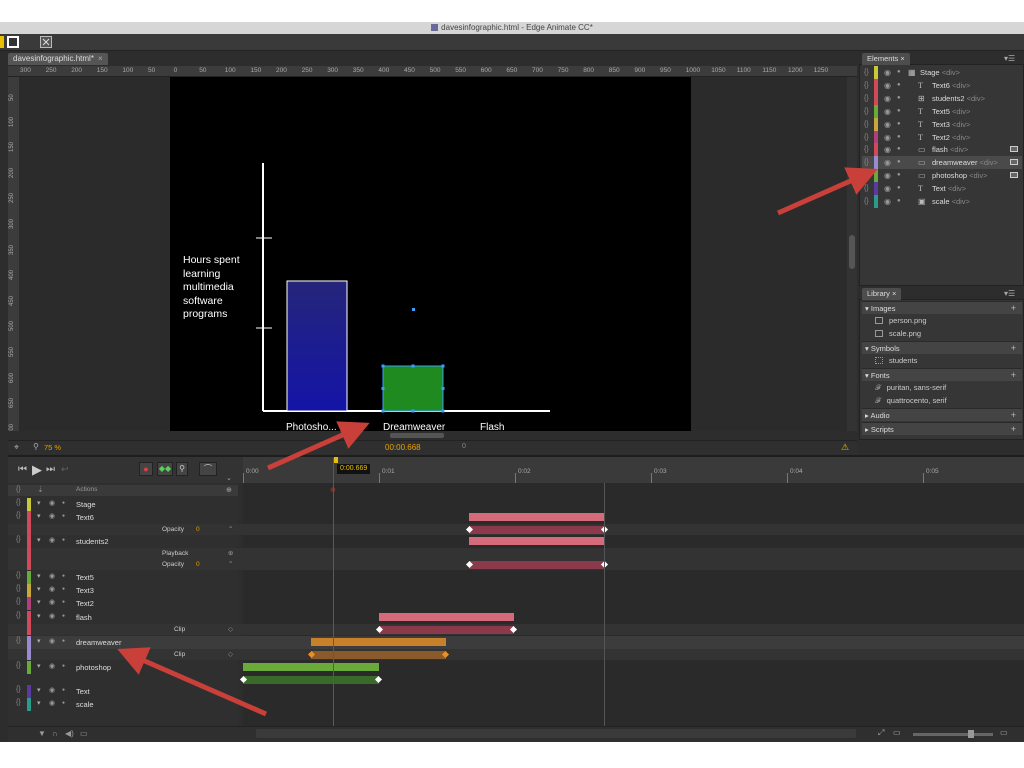  I want to click on stage-vertical-scrollbar, so click(852, 254).